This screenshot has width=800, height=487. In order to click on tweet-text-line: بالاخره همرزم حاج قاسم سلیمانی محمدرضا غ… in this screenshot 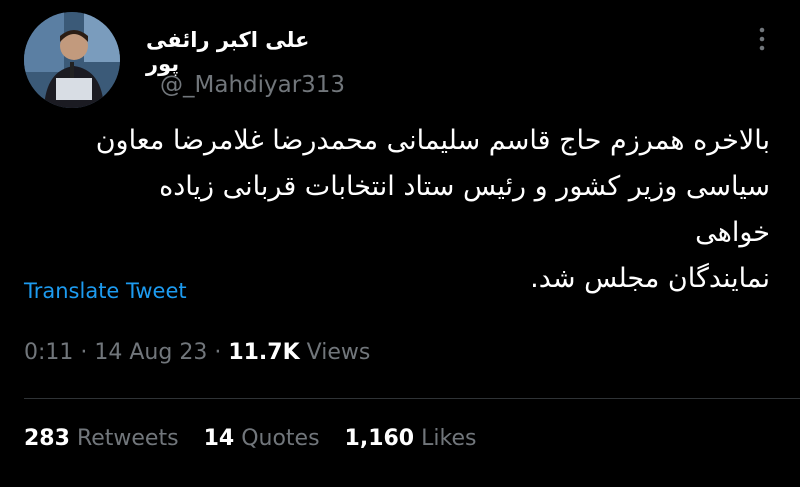, I will do `click(432, 140)`.